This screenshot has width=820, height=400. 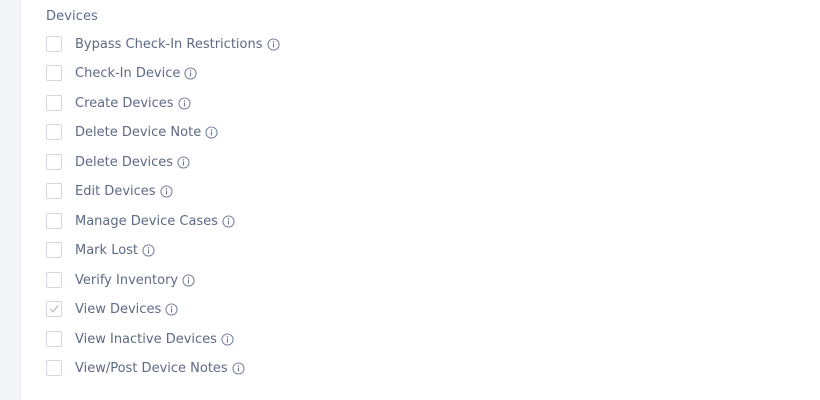 I want to click on permission-row-delete-device-note: Delete Device Note, so click(x=132, y=132).